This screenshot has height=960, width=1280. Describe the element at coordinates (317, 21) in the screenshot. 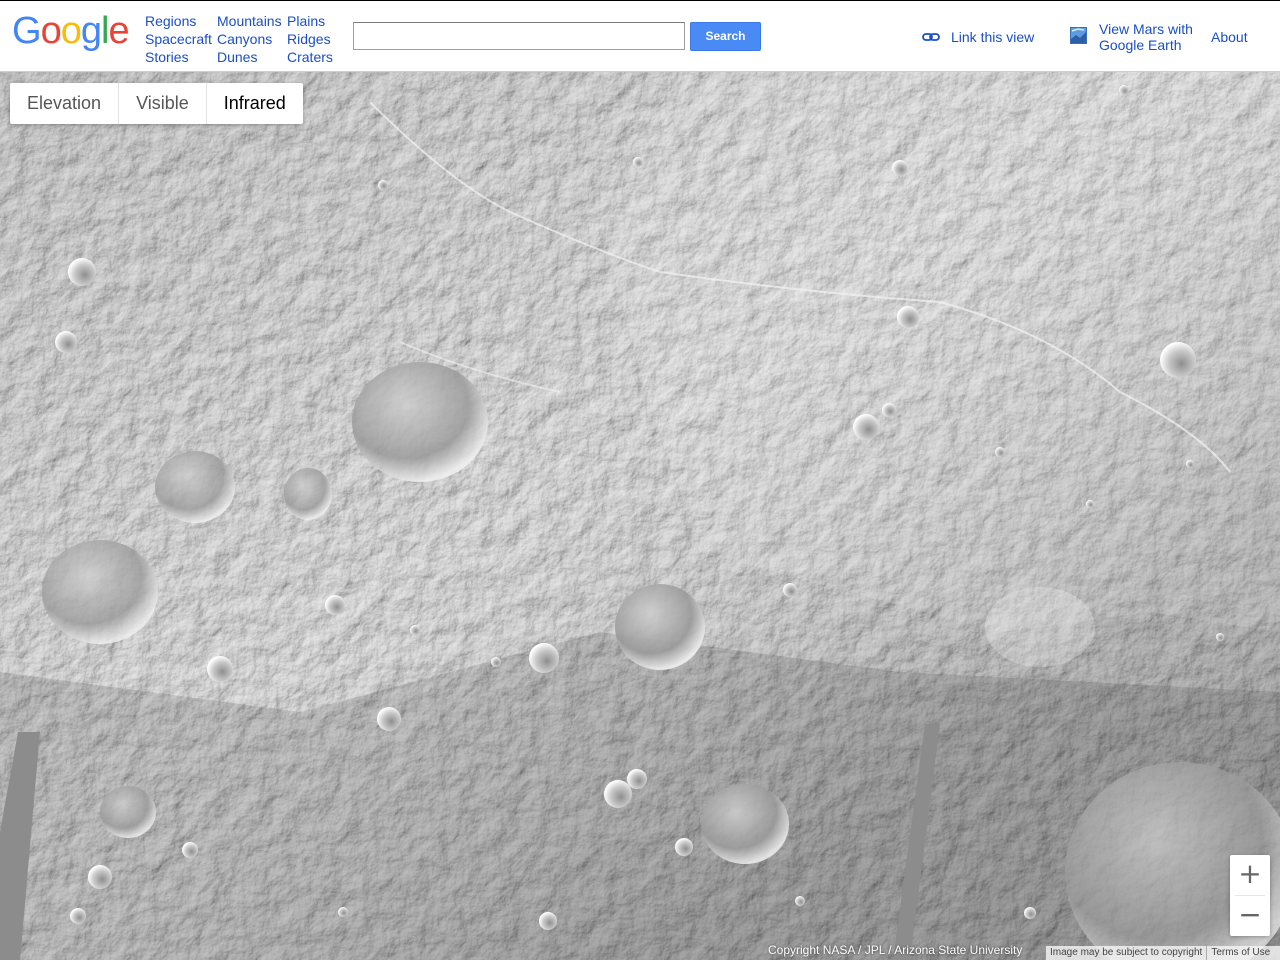

I see `nav-plains-link: Plains` at that location.